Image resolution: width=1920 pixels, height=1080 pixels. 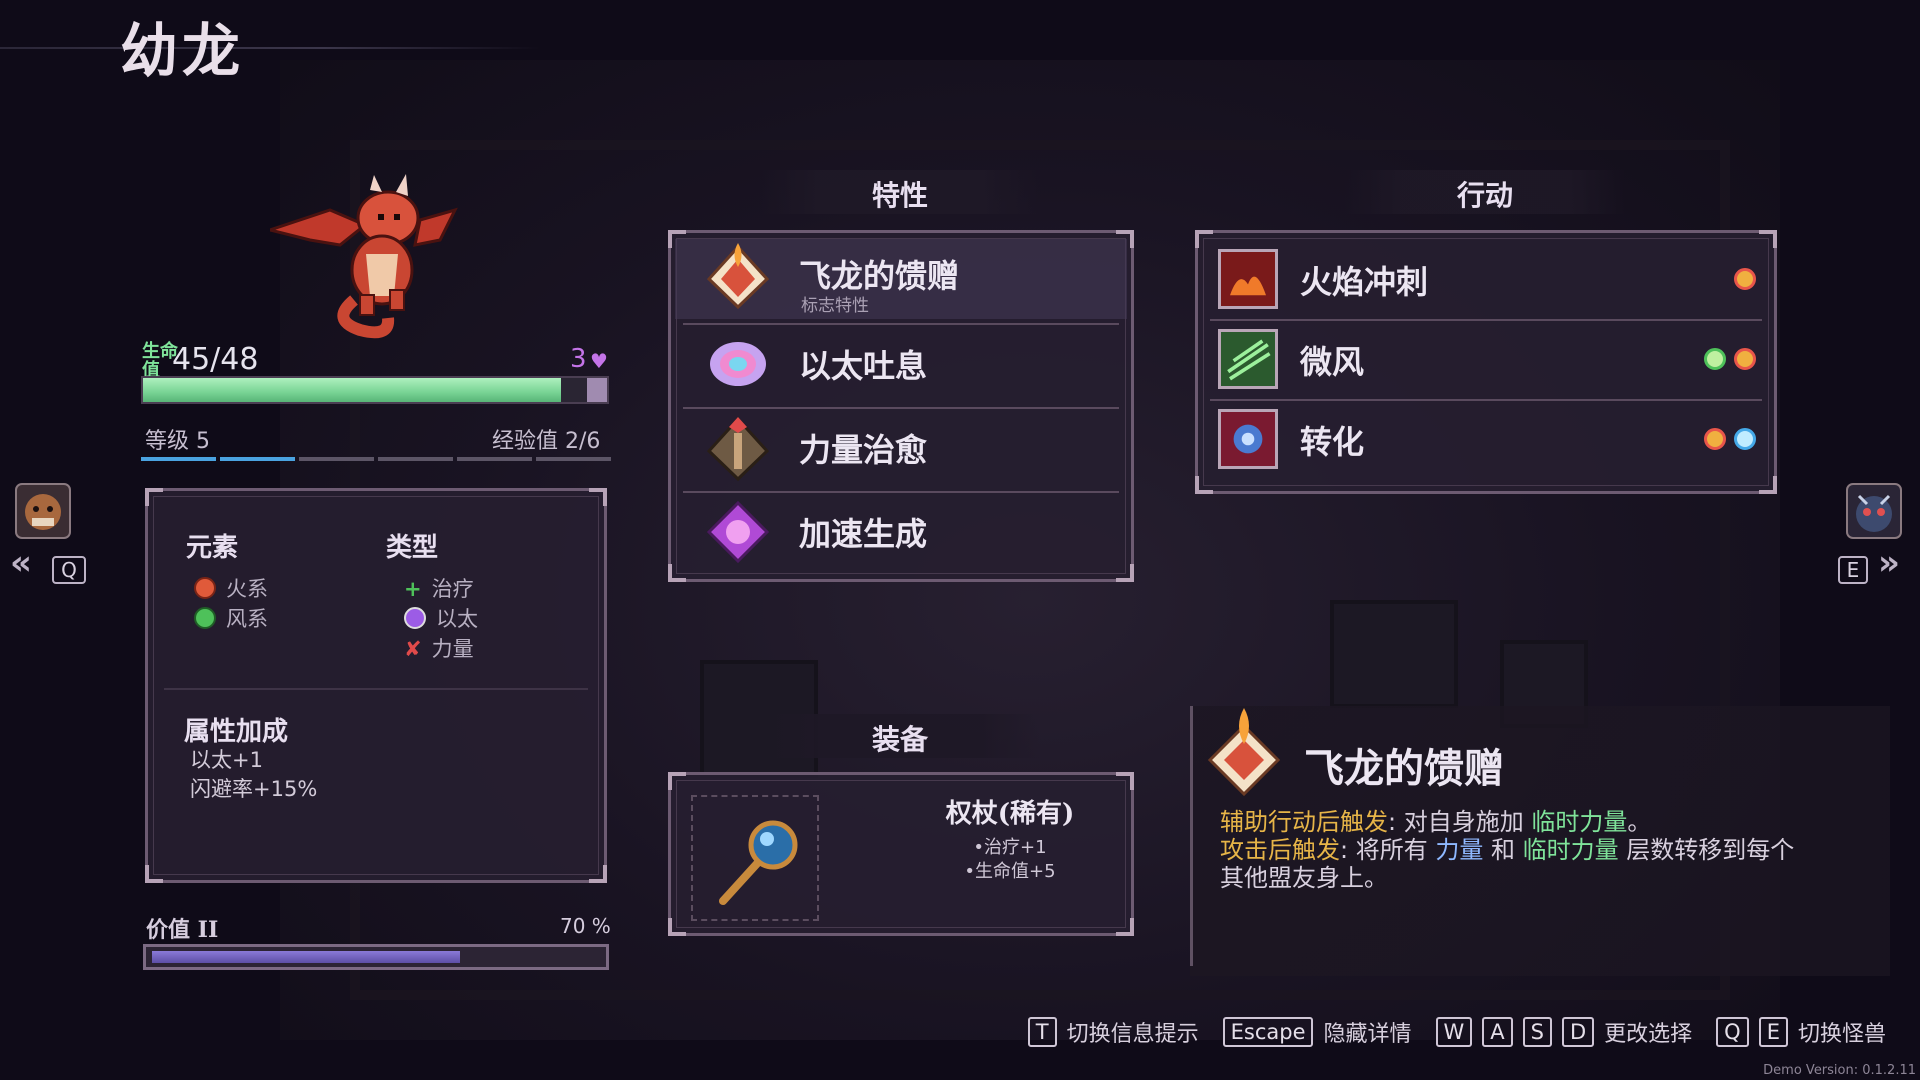 What do you see at coordinates (597, 390) in the screenshot?
I see `hp-bar-shield-segment` at bounding box center [597, 390].